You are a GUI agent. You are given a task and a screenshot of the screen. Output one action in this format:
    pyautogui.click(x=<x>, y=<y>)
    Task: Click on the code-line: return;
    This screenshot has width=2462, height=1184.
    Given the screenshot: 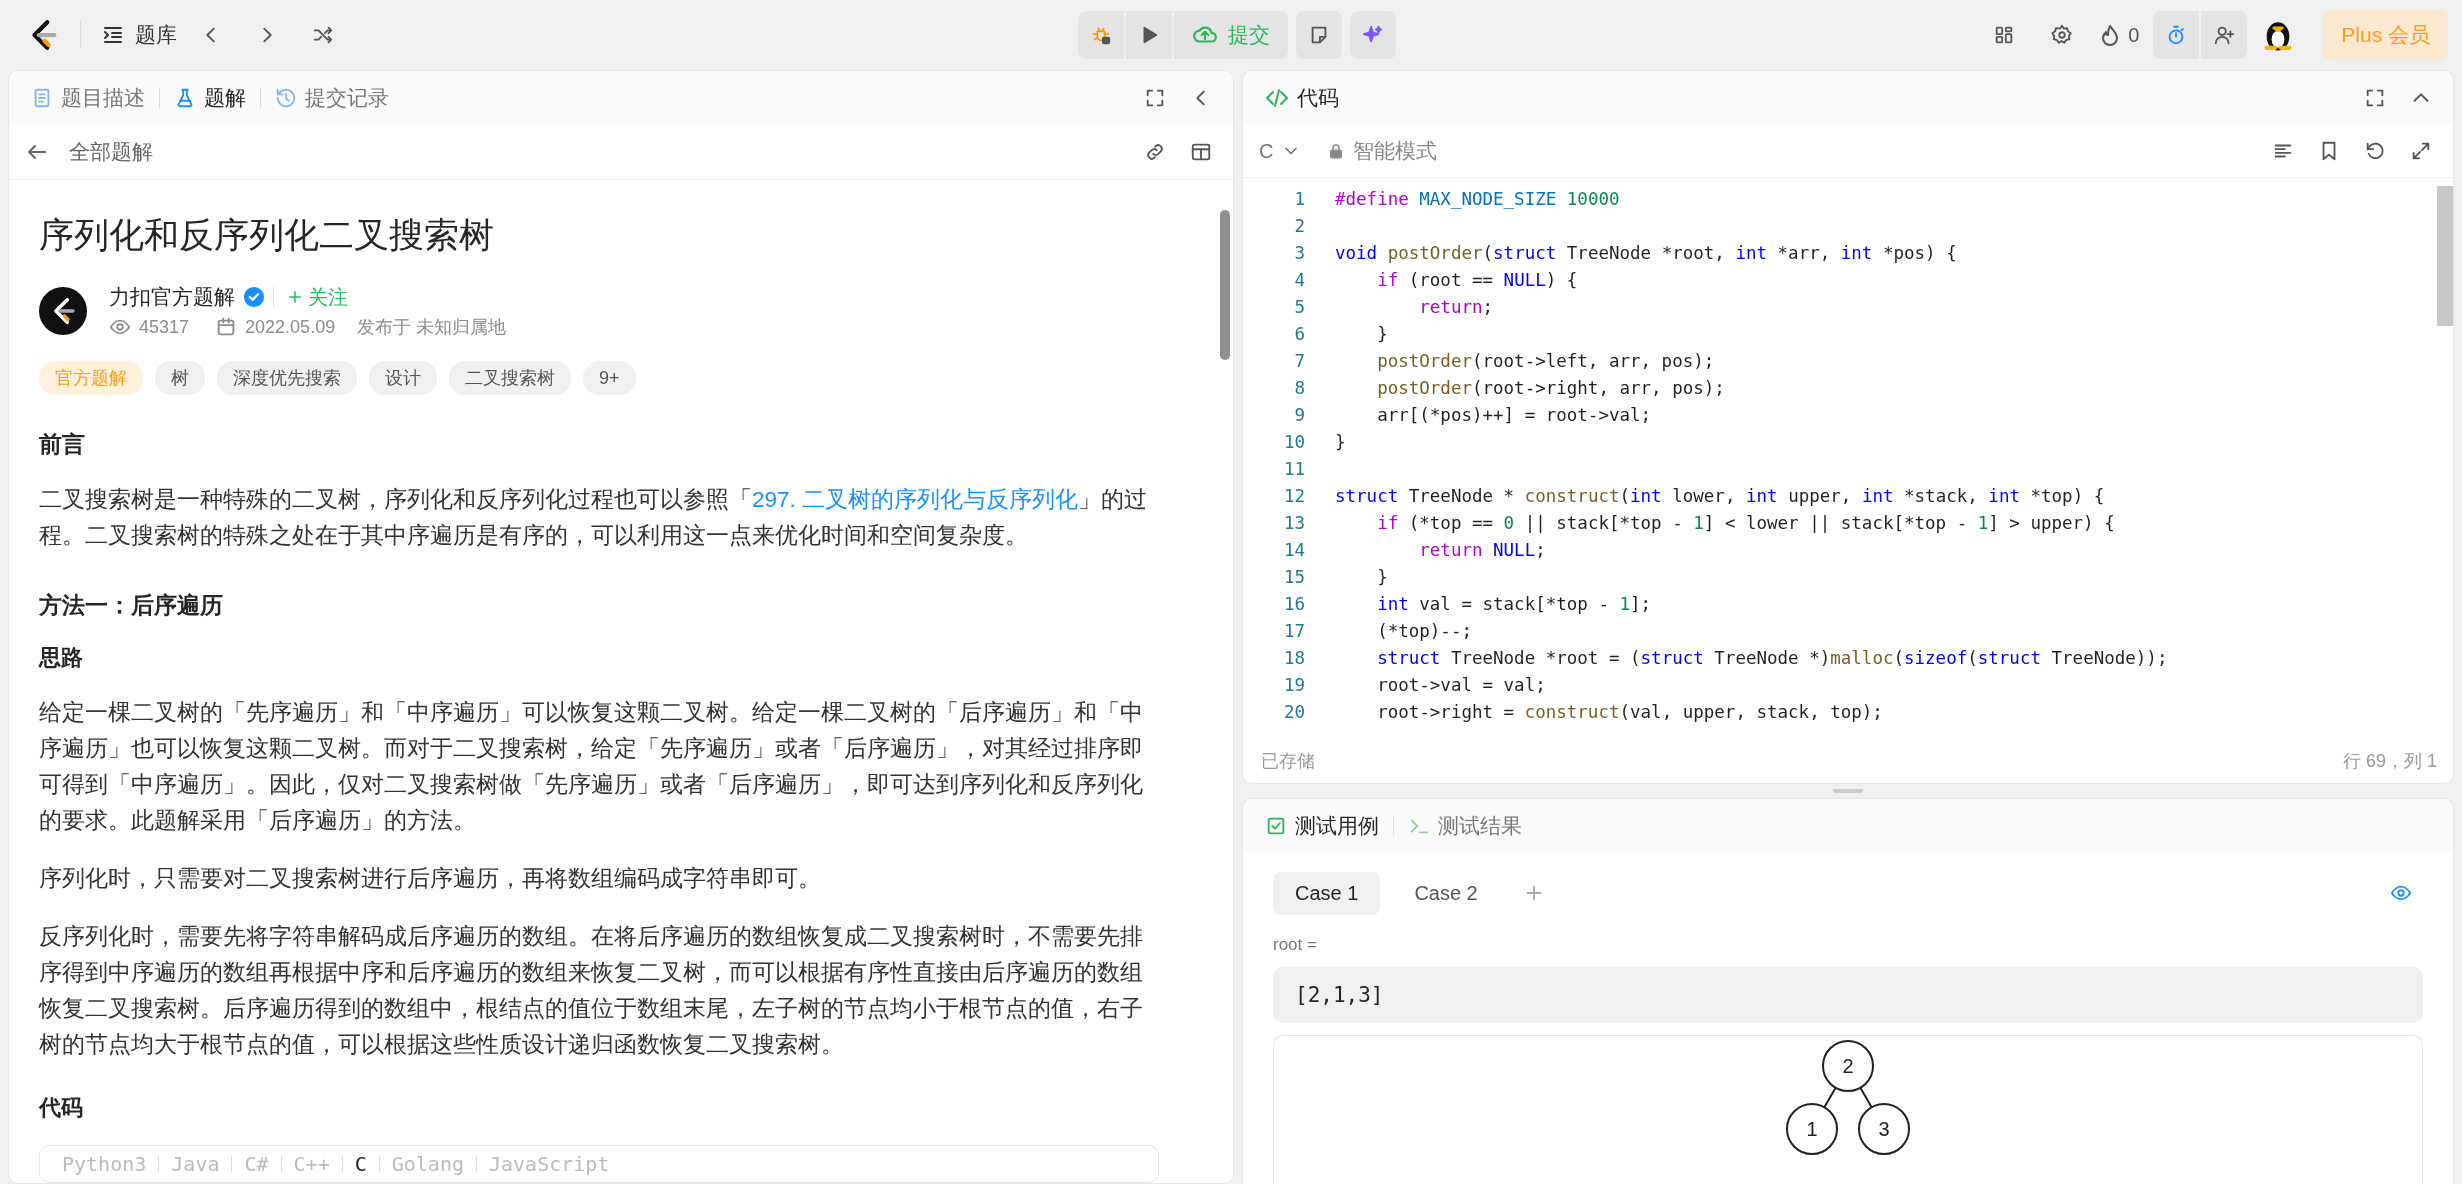 What is the action you would take?
    pyautogui.click(x=1456, y=307)
    